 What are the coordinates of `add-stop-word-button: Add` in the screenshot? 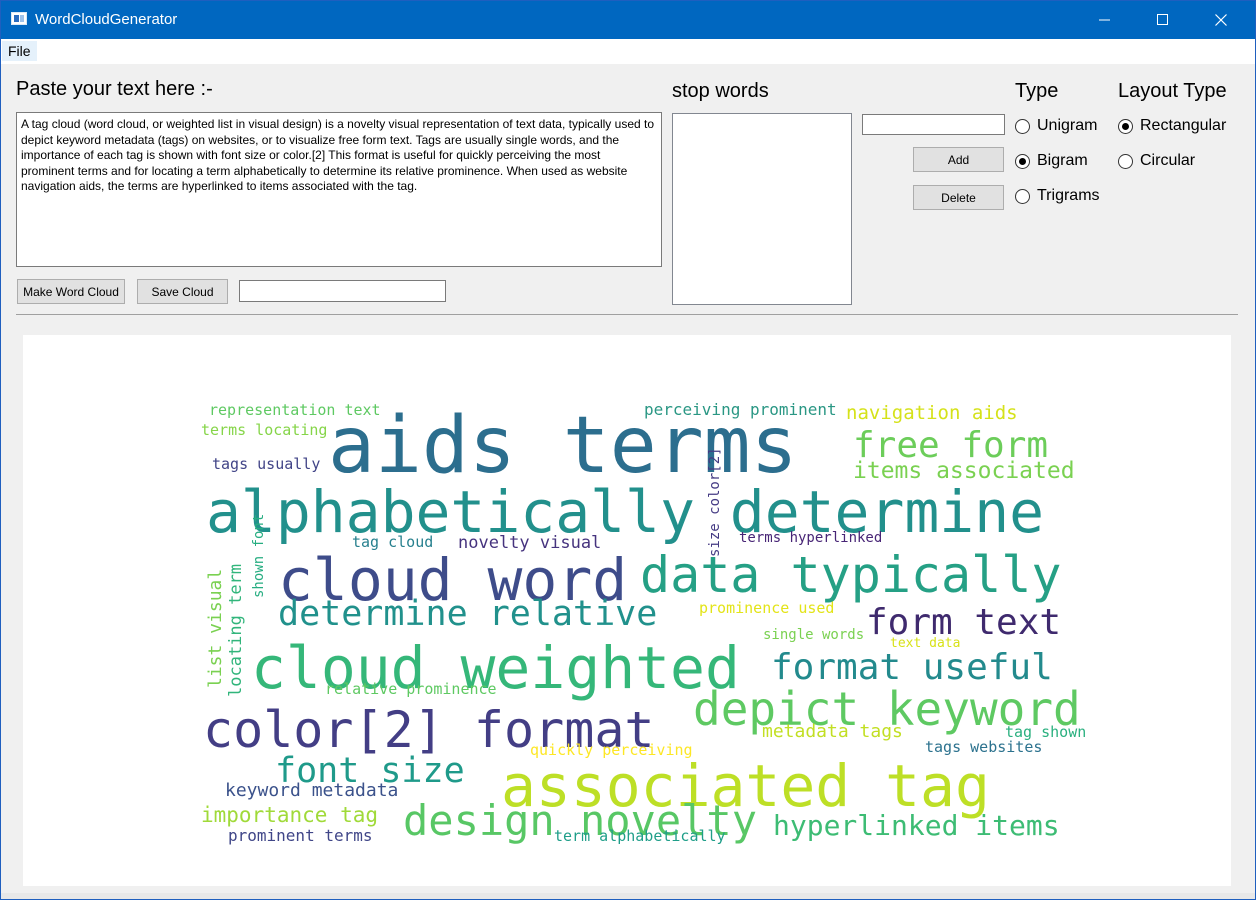 It's located at (958, 159).